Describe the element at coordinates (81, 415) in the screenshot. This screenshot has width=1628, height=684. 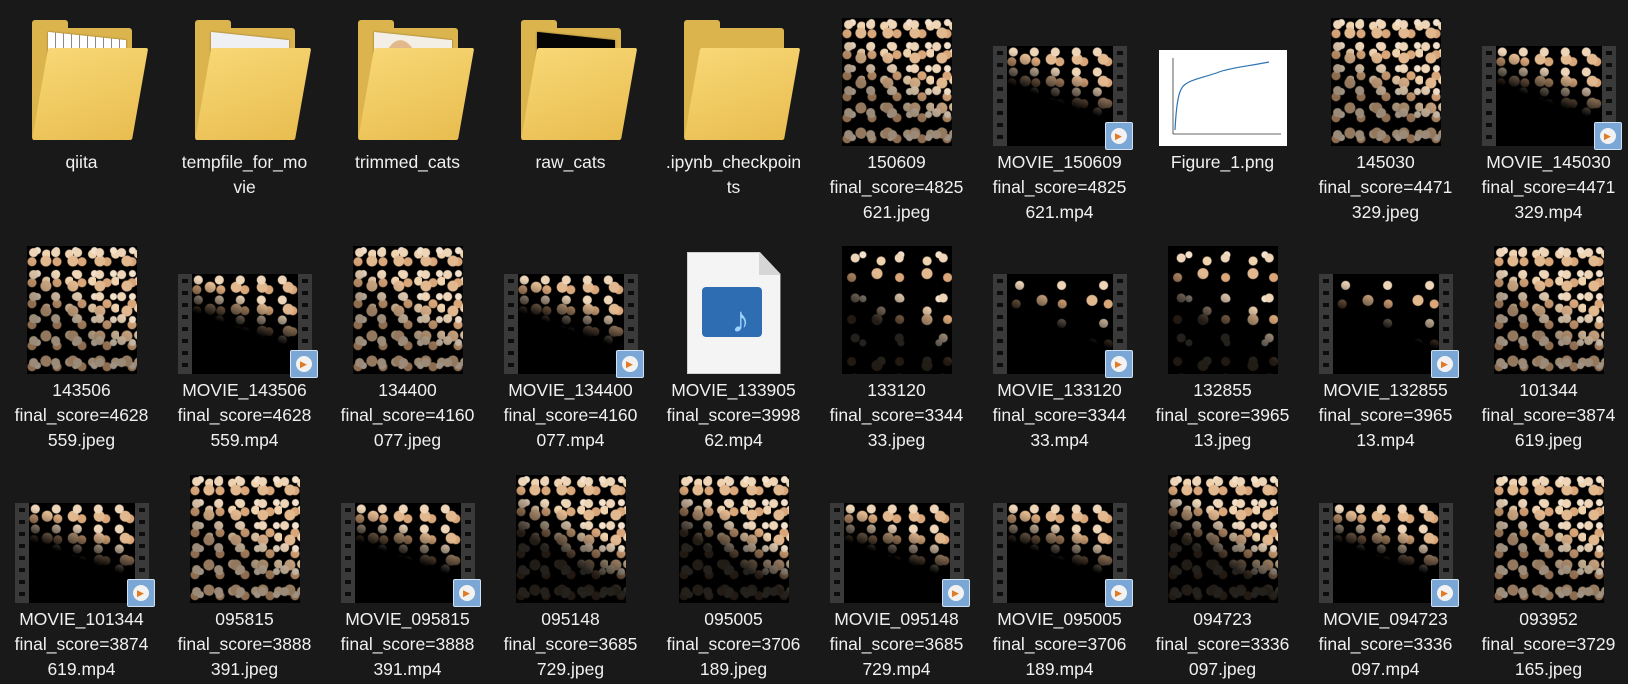
I see `item-label: 143506 final_score=4628 559.jpeg` at that location.